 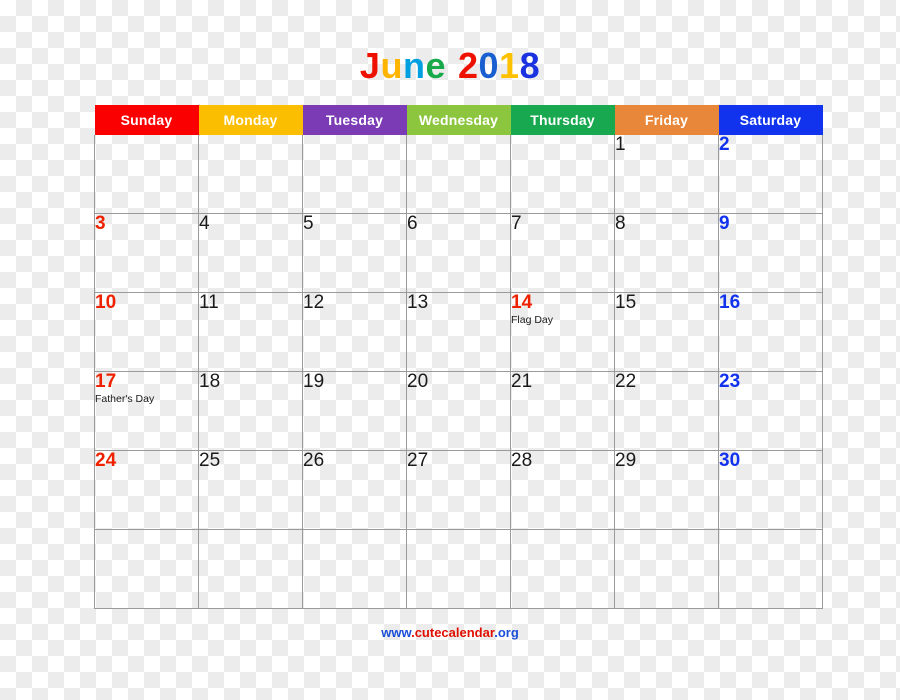 What do you see at coordinates (450, 66) in the screenshot?
I see `page-title: June 2018` at bounding box center [450, 66].